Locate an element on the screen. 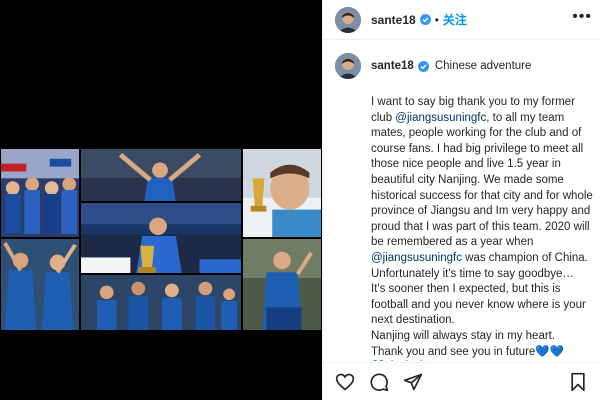 The width and height of the screenshot is (600, 400). comment-button is located at coordinates (379, 382).